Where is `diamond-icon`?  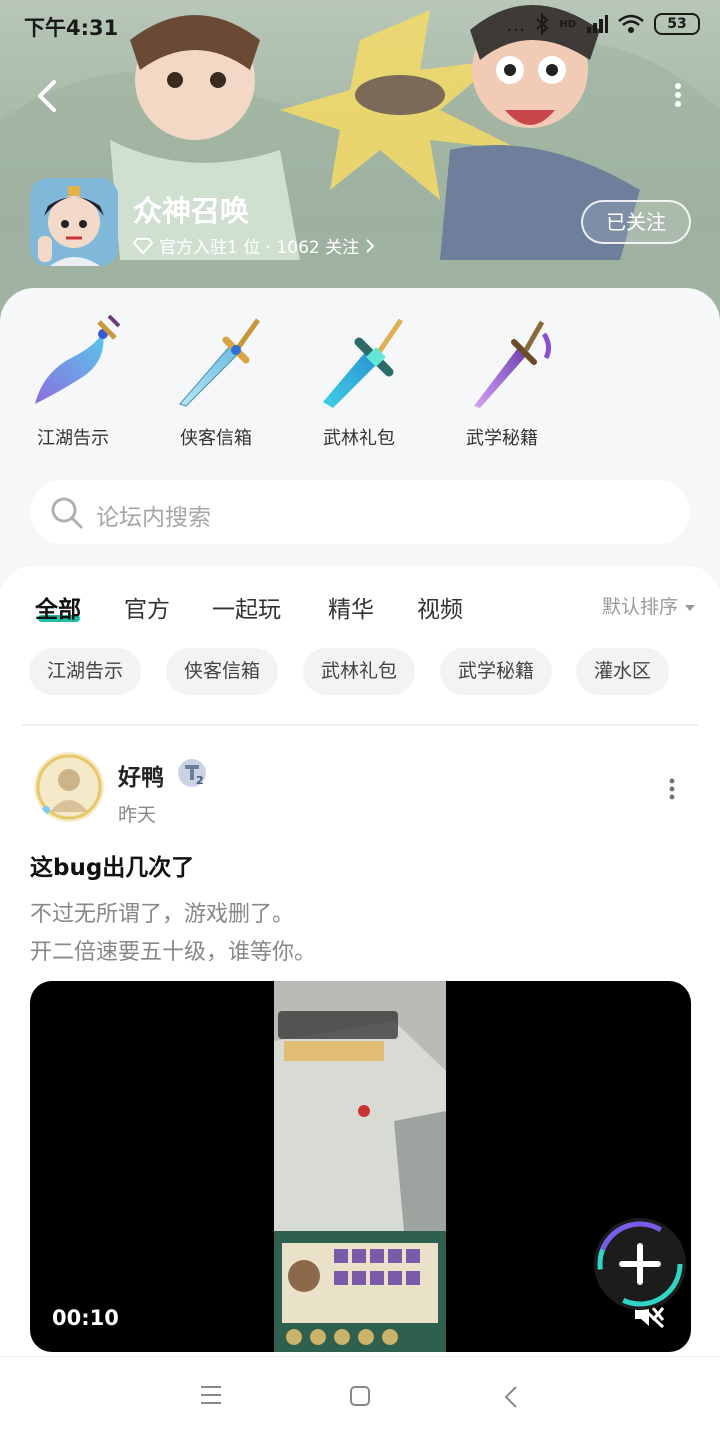 diamond-icon is located at coordinates (143, 245).